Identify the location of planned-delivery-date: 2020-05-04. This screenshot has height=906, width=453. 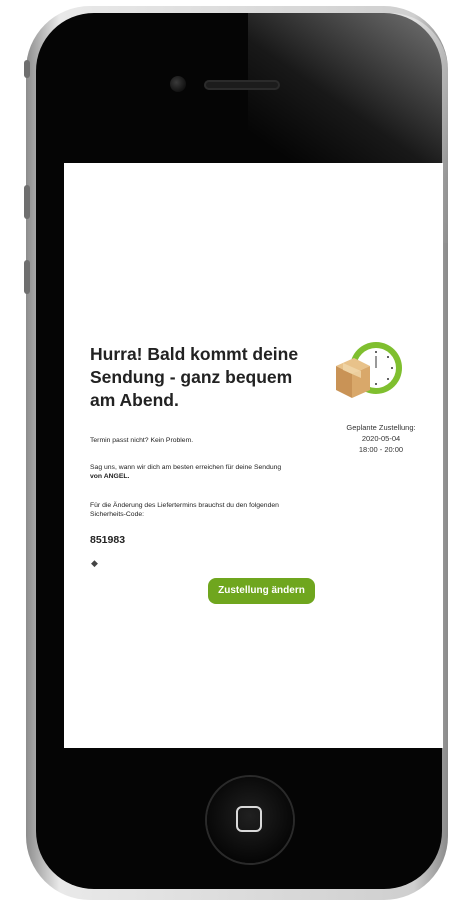
(381, 438).